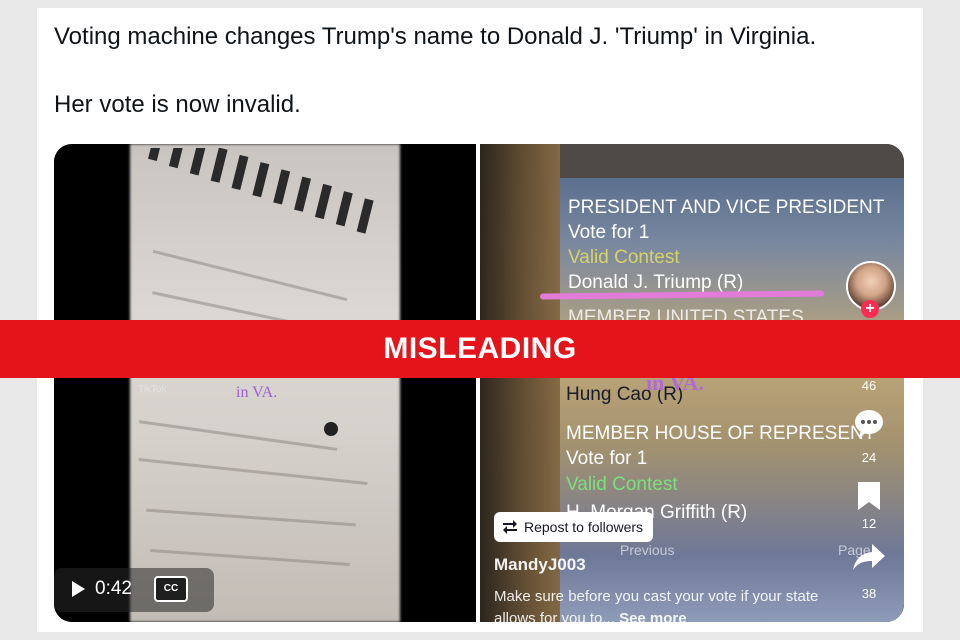 Image resolution: width=960 pixels, height=640 pixels. What do you see at coordinates (170, 589) in the screenshot?
I see `cc-button: CC` at bounding box center [170, 589].